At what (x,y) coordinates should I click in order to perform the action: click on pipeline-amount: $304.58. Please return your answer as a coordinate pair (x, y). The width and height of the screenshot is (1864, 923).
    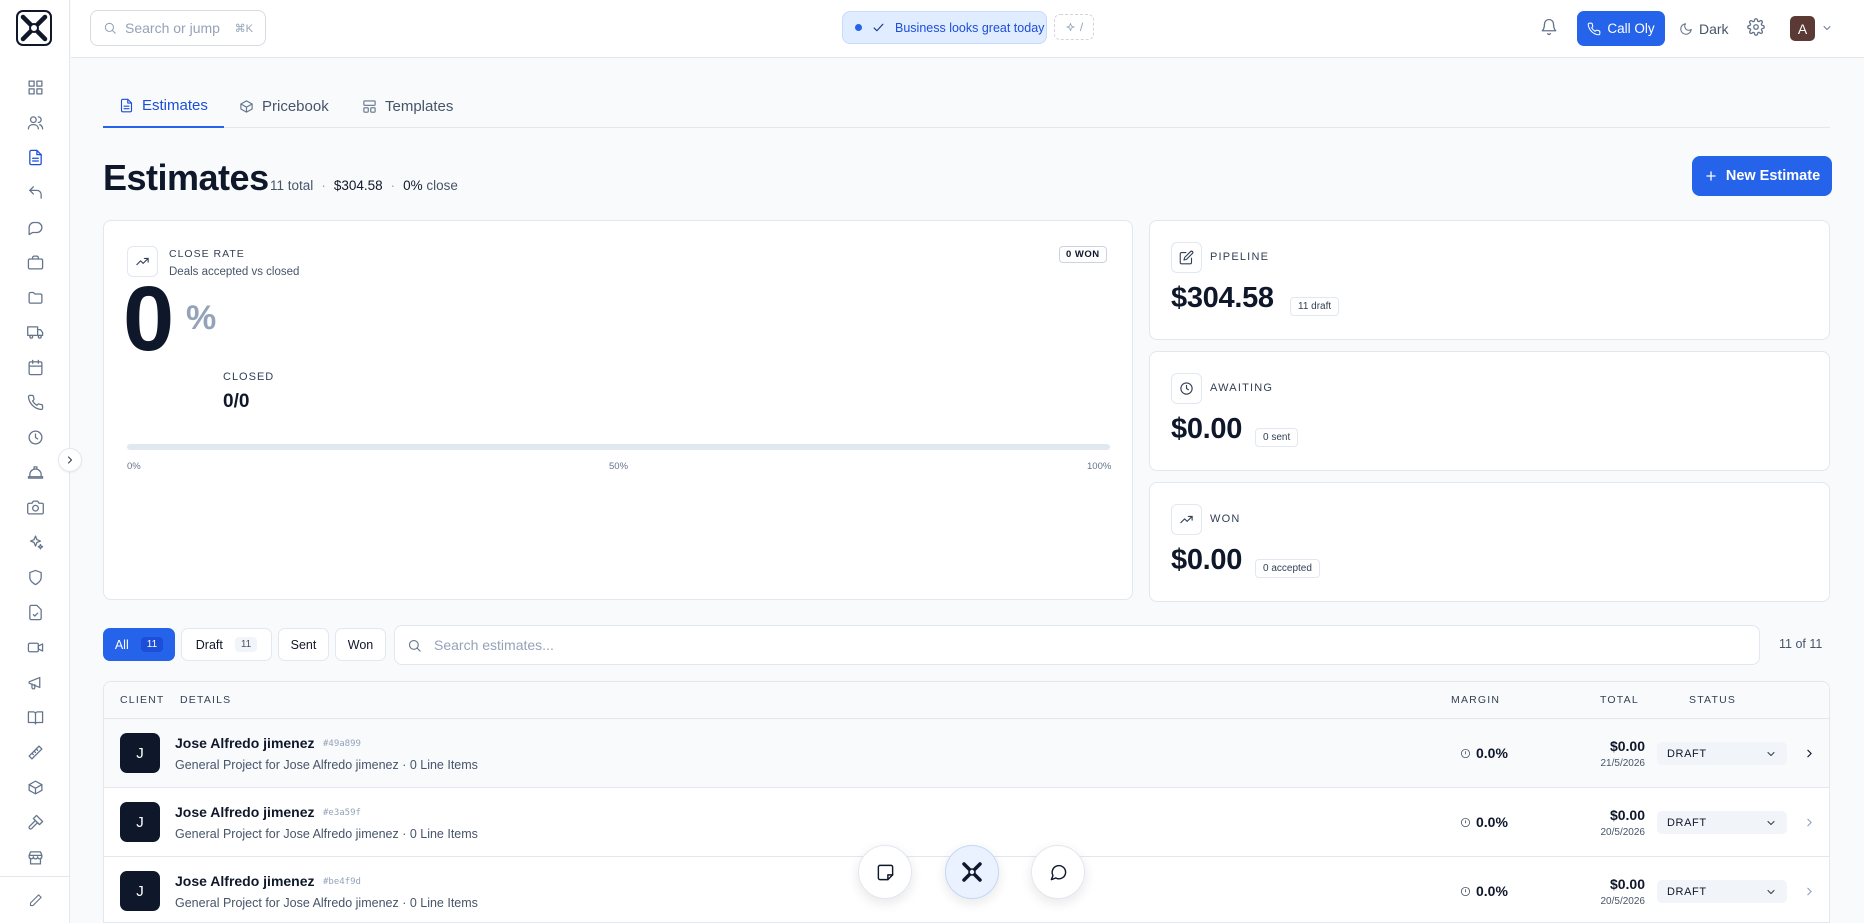
    Looking at the image, I should click on (358, 185).